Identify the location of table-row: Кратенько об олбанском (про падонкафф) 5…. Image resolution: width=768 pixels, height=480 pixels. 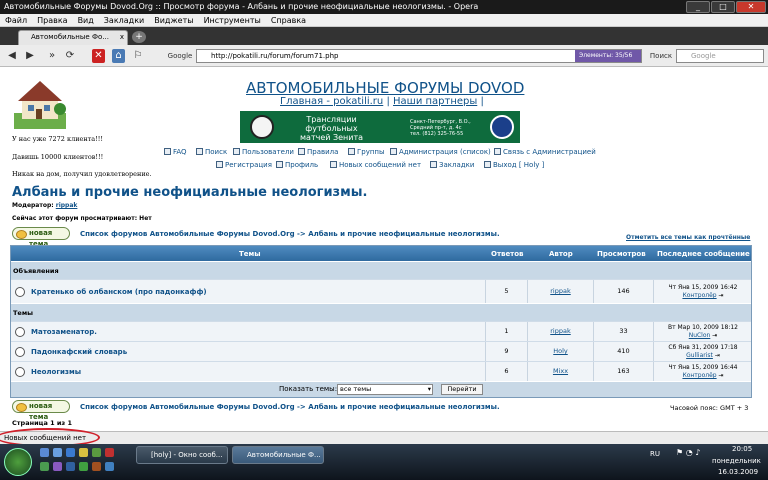
(381, 291).